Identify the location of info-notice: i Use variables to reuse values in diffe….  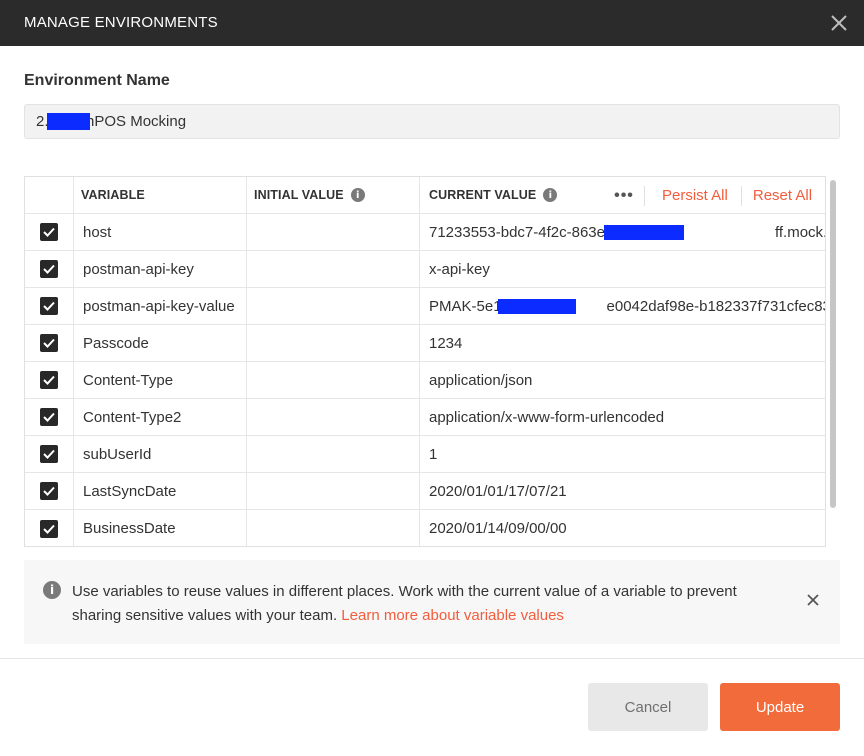
(432, 602).